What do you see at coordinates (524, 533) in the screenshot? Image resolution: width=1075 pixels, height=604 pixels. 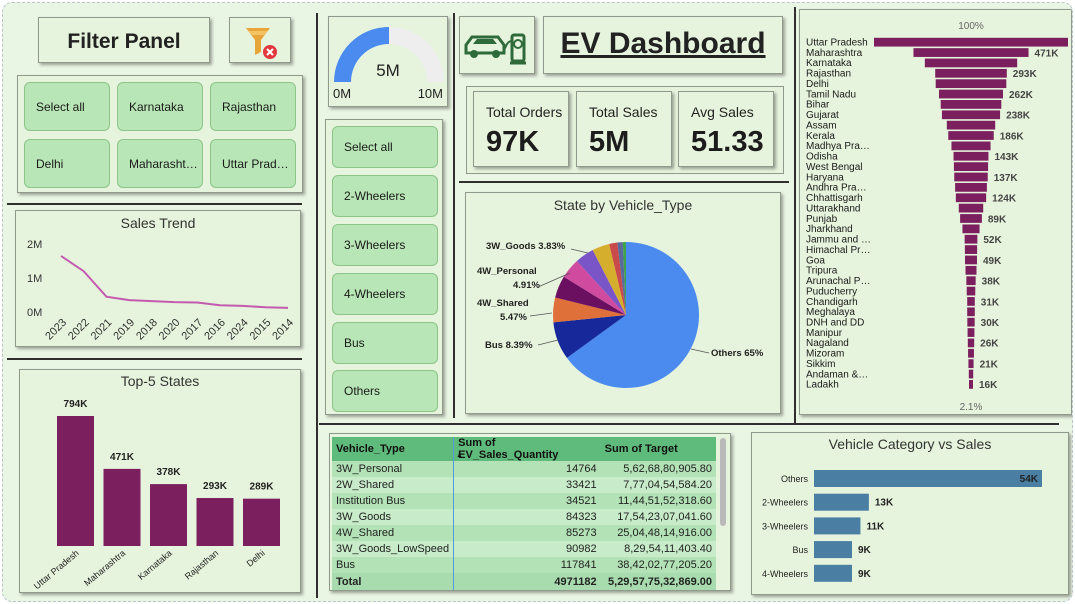 I see `table-row: 4W_Shared 85273 25,04,48,14,916.00` at bounding box center [524, 533].